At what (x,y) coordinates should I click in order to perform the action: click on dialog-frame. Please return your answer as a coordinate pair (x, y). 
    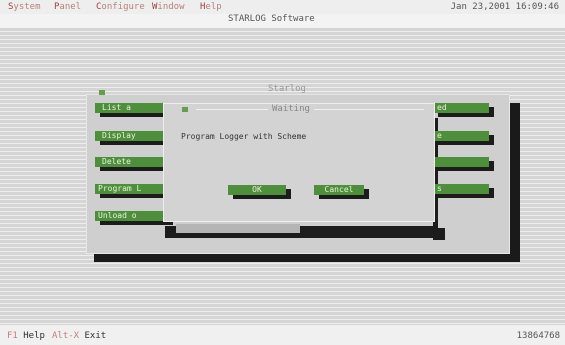
    Looking at the image, I should click on (439, 234).